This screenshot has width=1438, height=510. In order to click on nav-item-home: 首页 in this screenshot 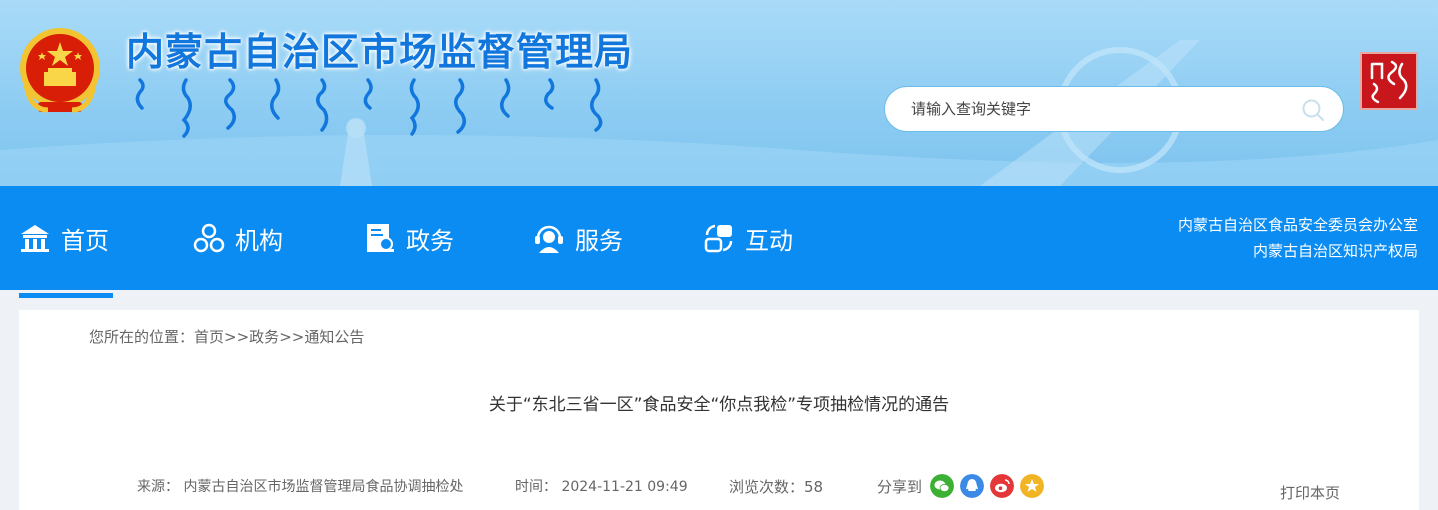, I will do `click(66, 242)`.